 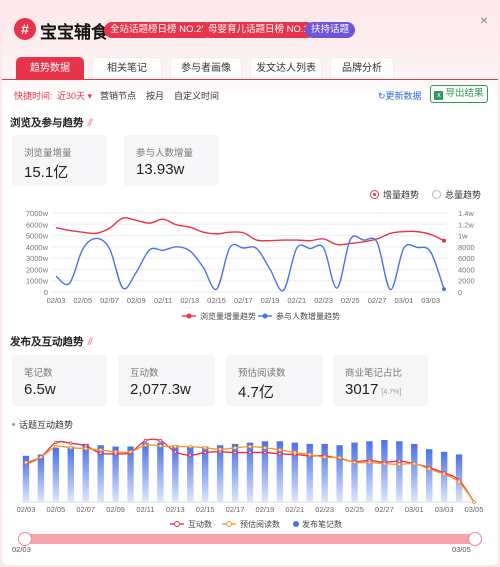 I want to click on slider-start-handle, so click(x=25, y=539).